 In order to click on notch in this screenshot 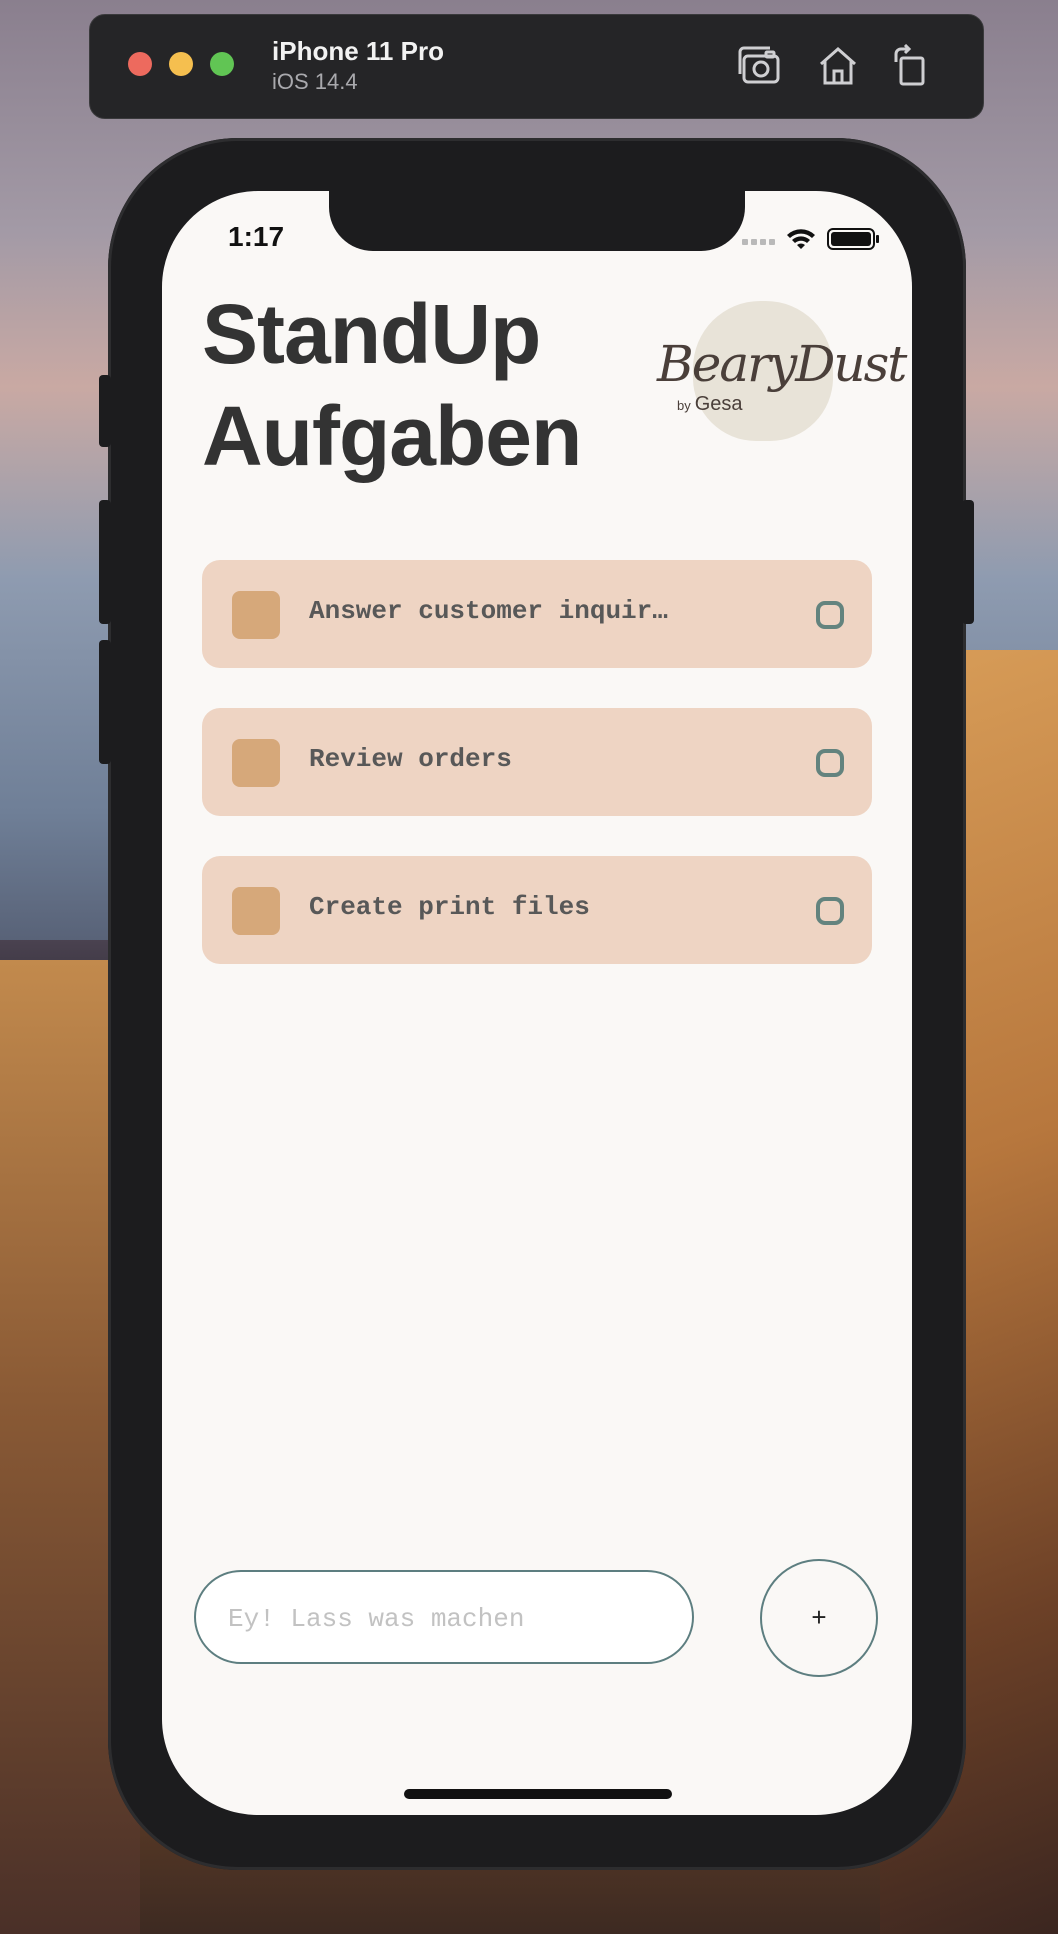, I will do `click(537, 221)`.